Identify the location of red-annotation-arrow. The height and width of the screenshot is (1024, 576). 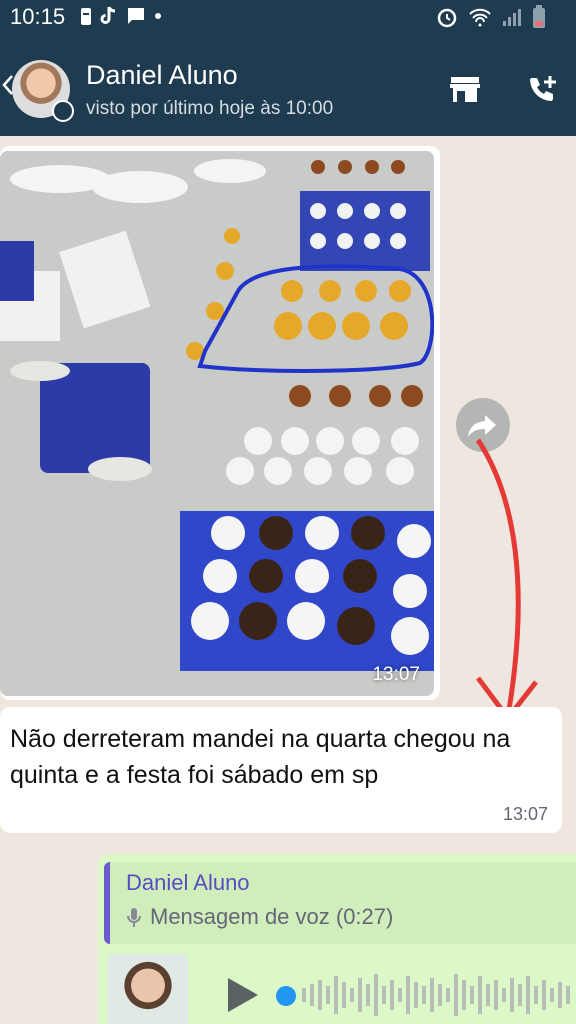
(506, 579).